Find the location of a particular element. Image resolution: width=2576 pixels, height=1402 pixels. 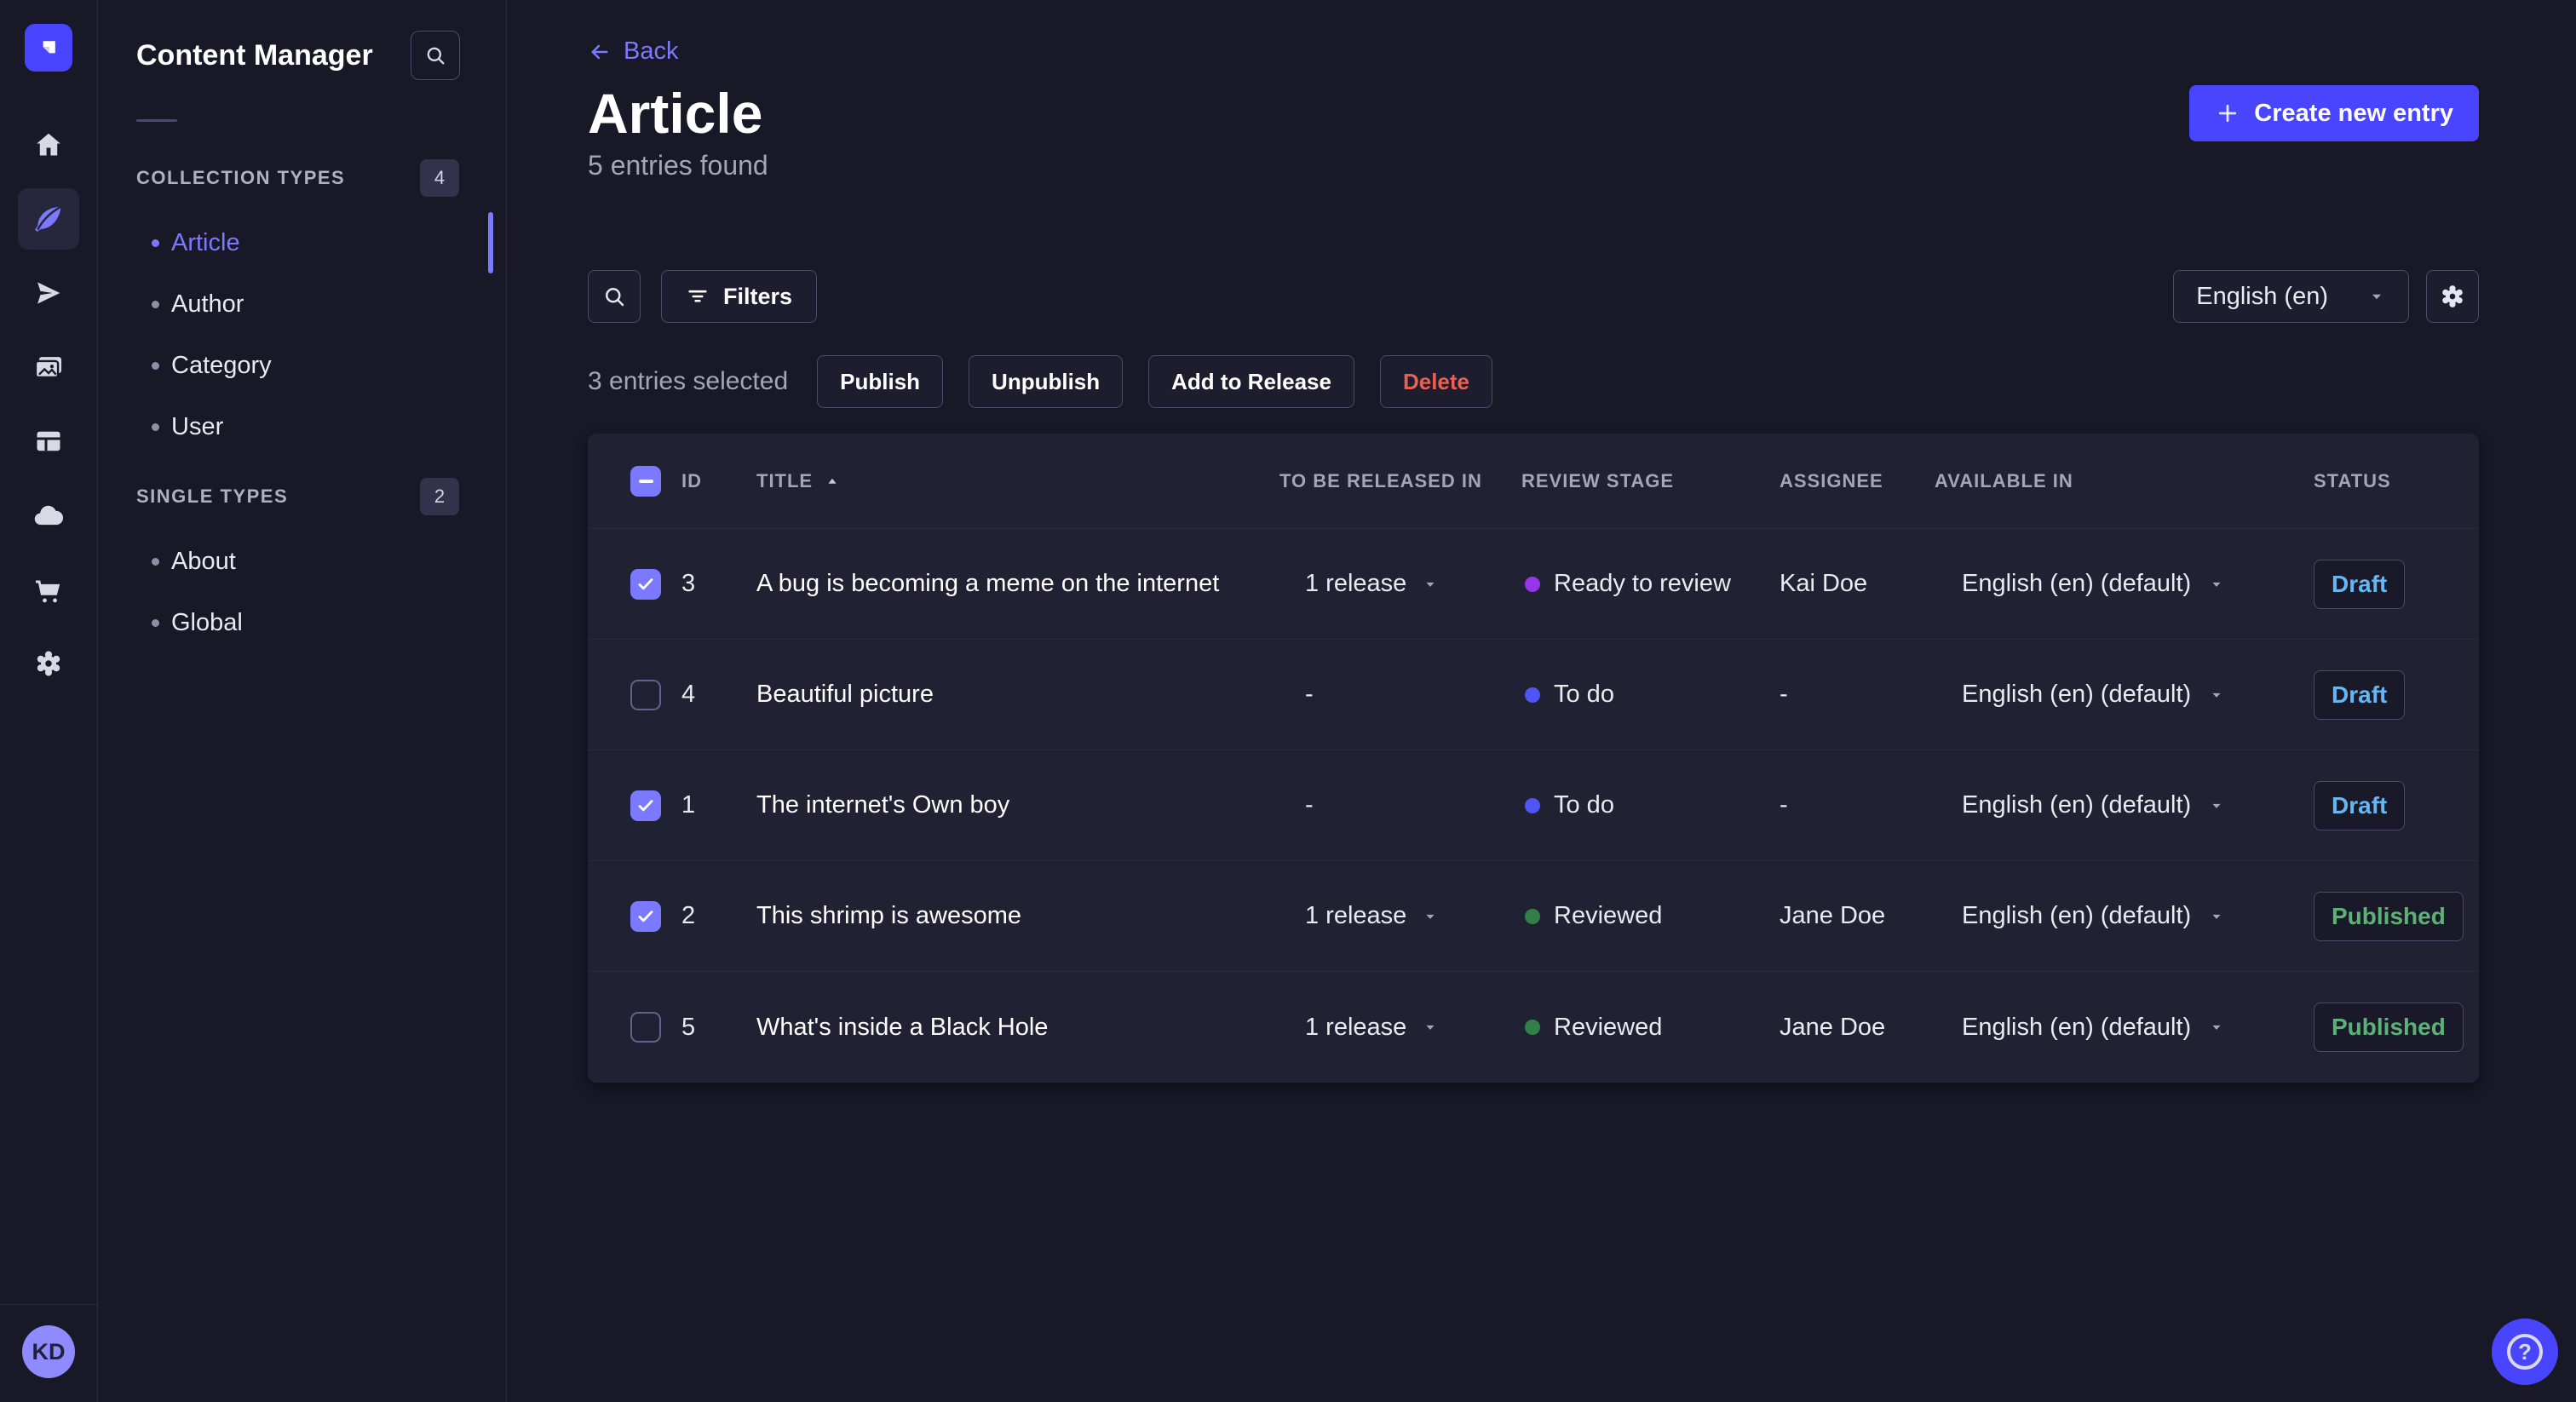

add-to-release-button: Add to Release is located at coordinates (1251, 381).